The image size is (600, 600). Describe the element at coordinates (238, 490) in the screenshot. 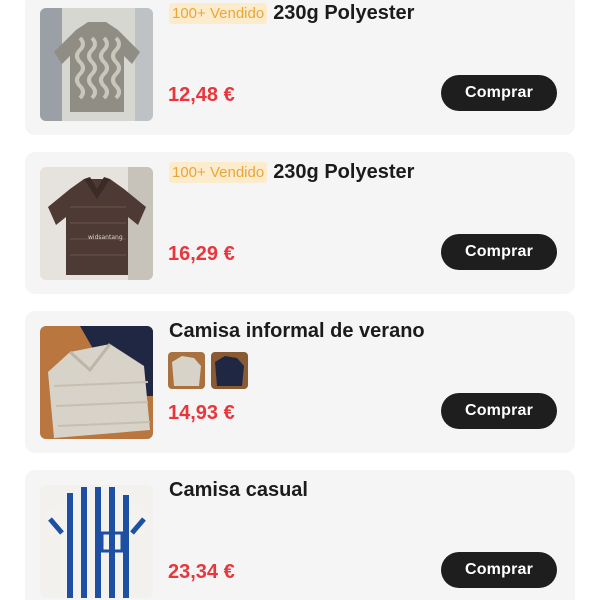

I see `product-title: Camisa casual` at that location.